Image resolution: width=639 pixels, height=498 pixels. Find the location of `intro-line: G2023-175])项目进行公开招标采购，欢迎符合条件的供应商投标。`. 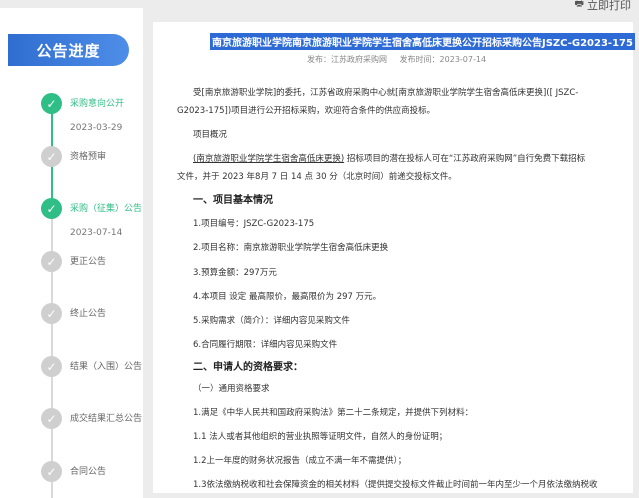

intro-line: G2023-175])项目进行公开招标采购，欢迎符合条件的供应商投标。 is located at coordinates (306, 111).